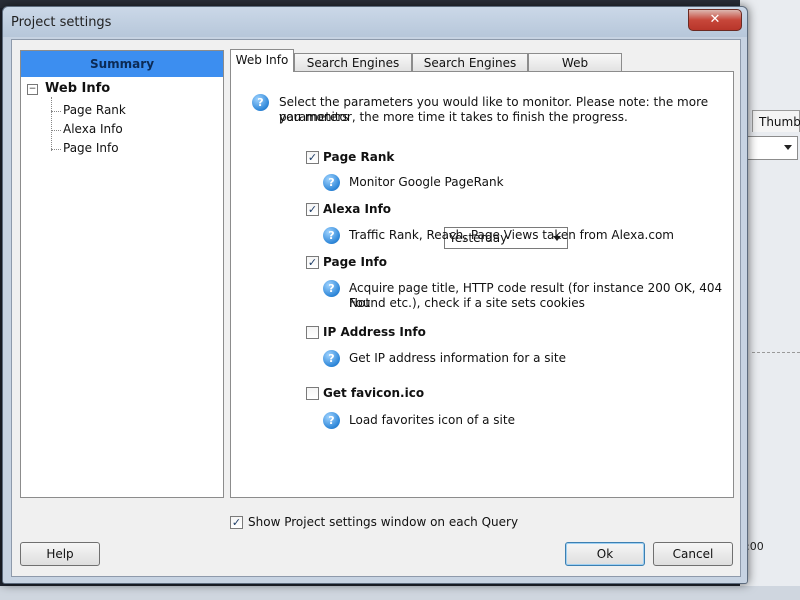 The height and width of the screenshot is (600, 800). Describe the element at coordinates (771, 148) in the screenshot. I see `background-dropdown` at that location.